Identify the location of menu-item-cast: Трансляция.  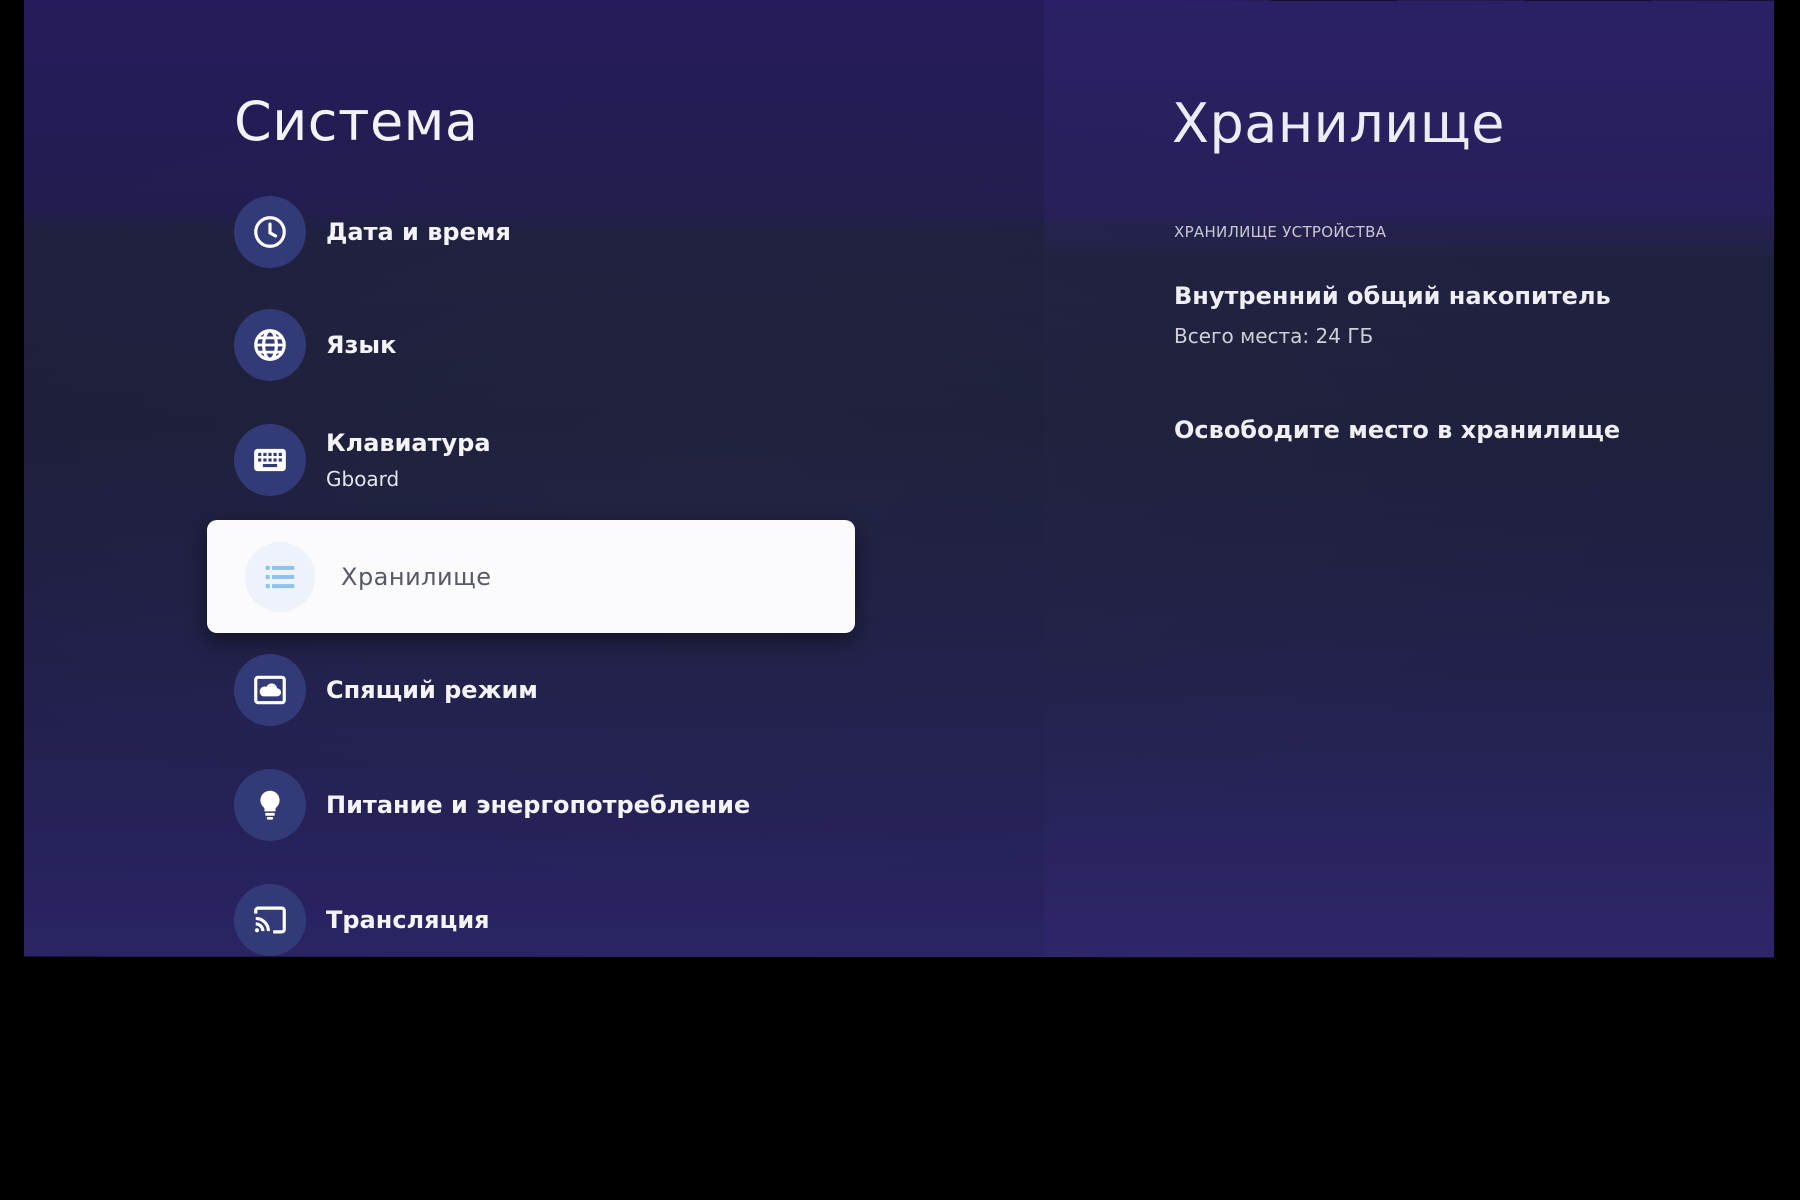
(534, 920).